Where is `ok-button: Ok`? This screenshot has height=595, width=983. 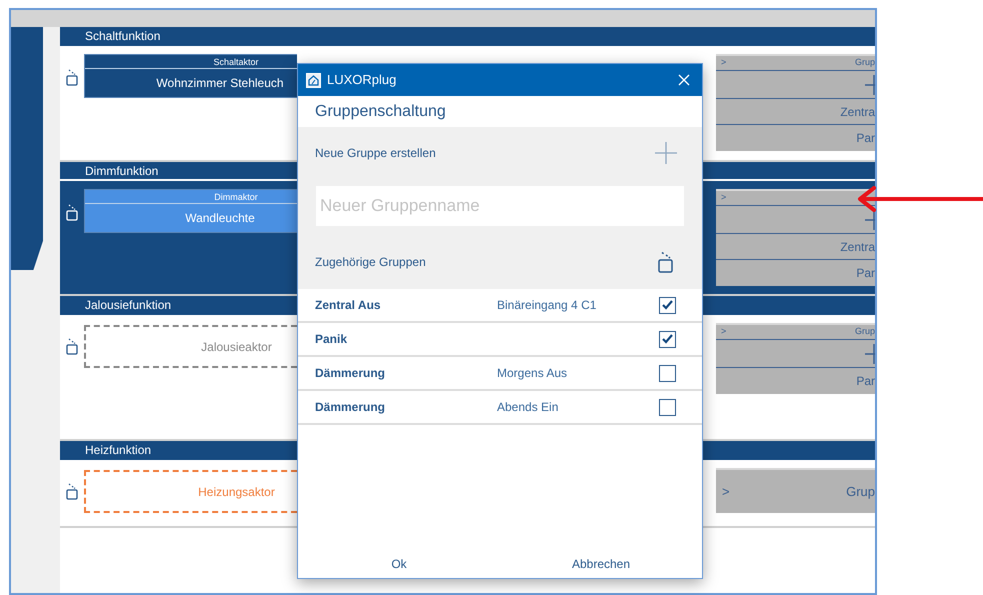 ok-button: Ok is located at coordinates (399, 564).